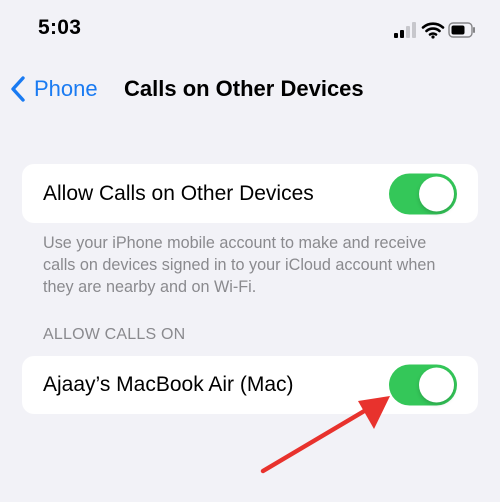  What do you see at coordinates (244, 88) in the screenshot?
I see `page-title: Calls on Other Devices` at bounding box center [244, 88].